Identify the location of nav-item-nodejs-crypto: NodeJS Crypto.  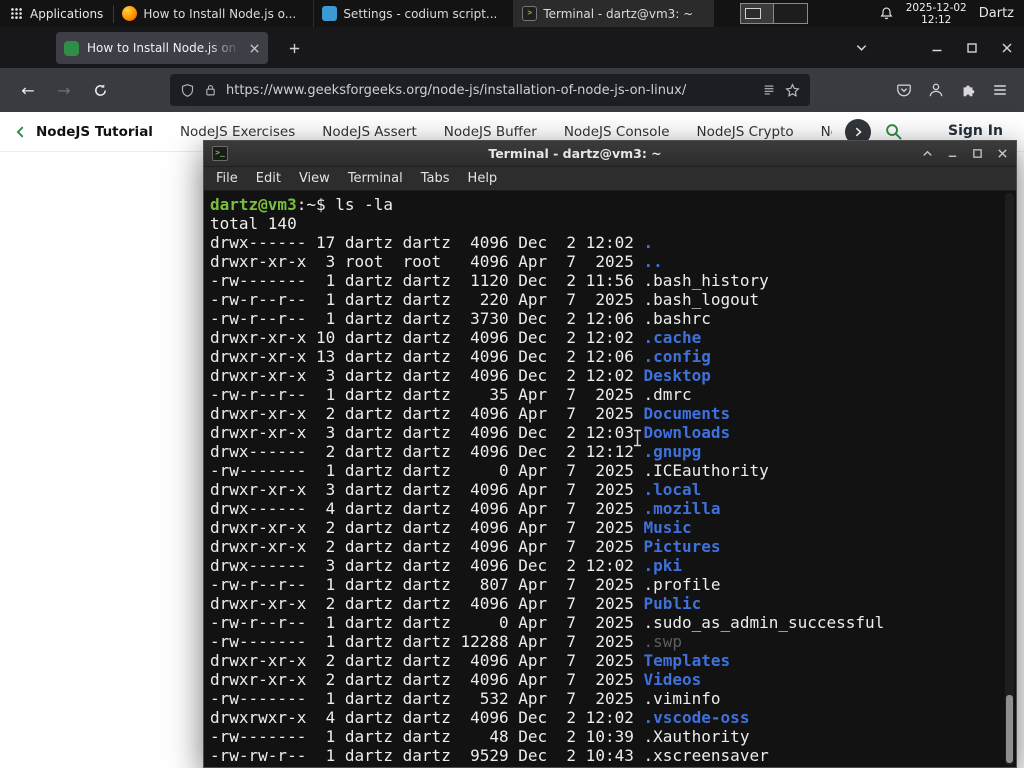
(745, 132).